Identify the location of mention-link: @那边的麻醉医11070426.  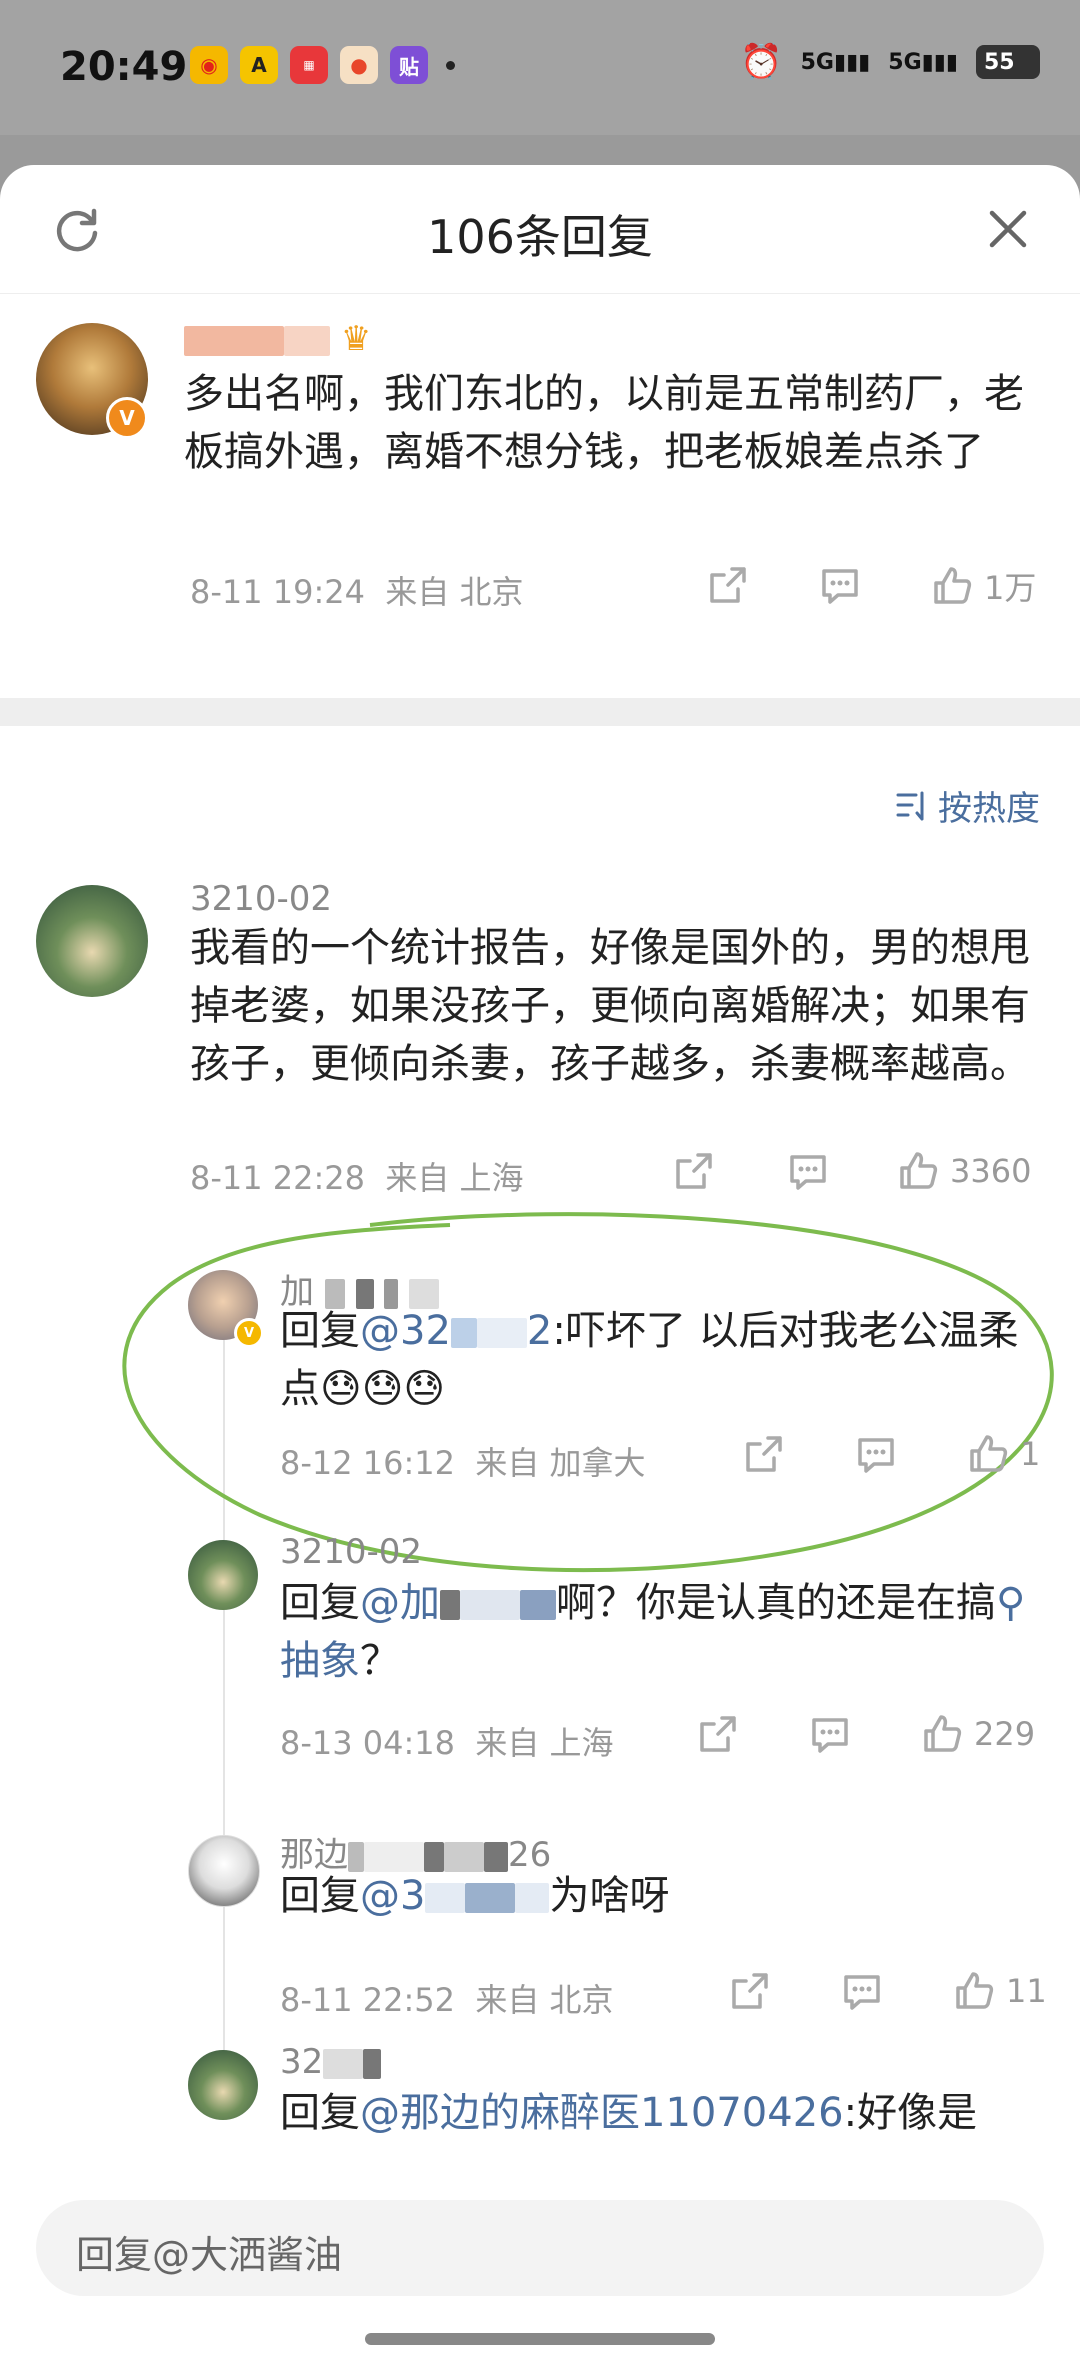
(602, 2113).